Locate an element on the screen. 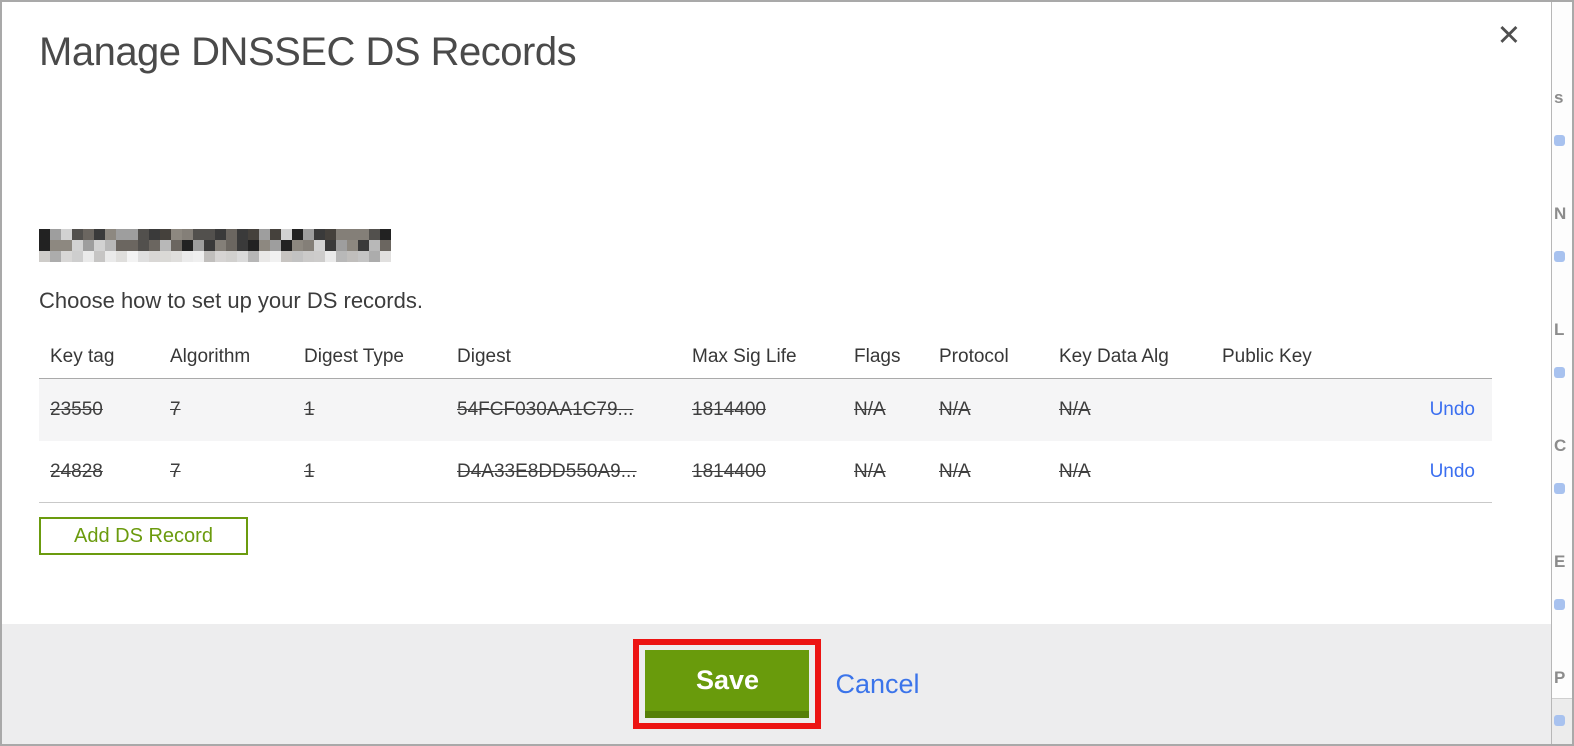 The image size is (1574, 746). col-header-key-data-alg: Key Data Alg is located at coordinates (1114, 356).